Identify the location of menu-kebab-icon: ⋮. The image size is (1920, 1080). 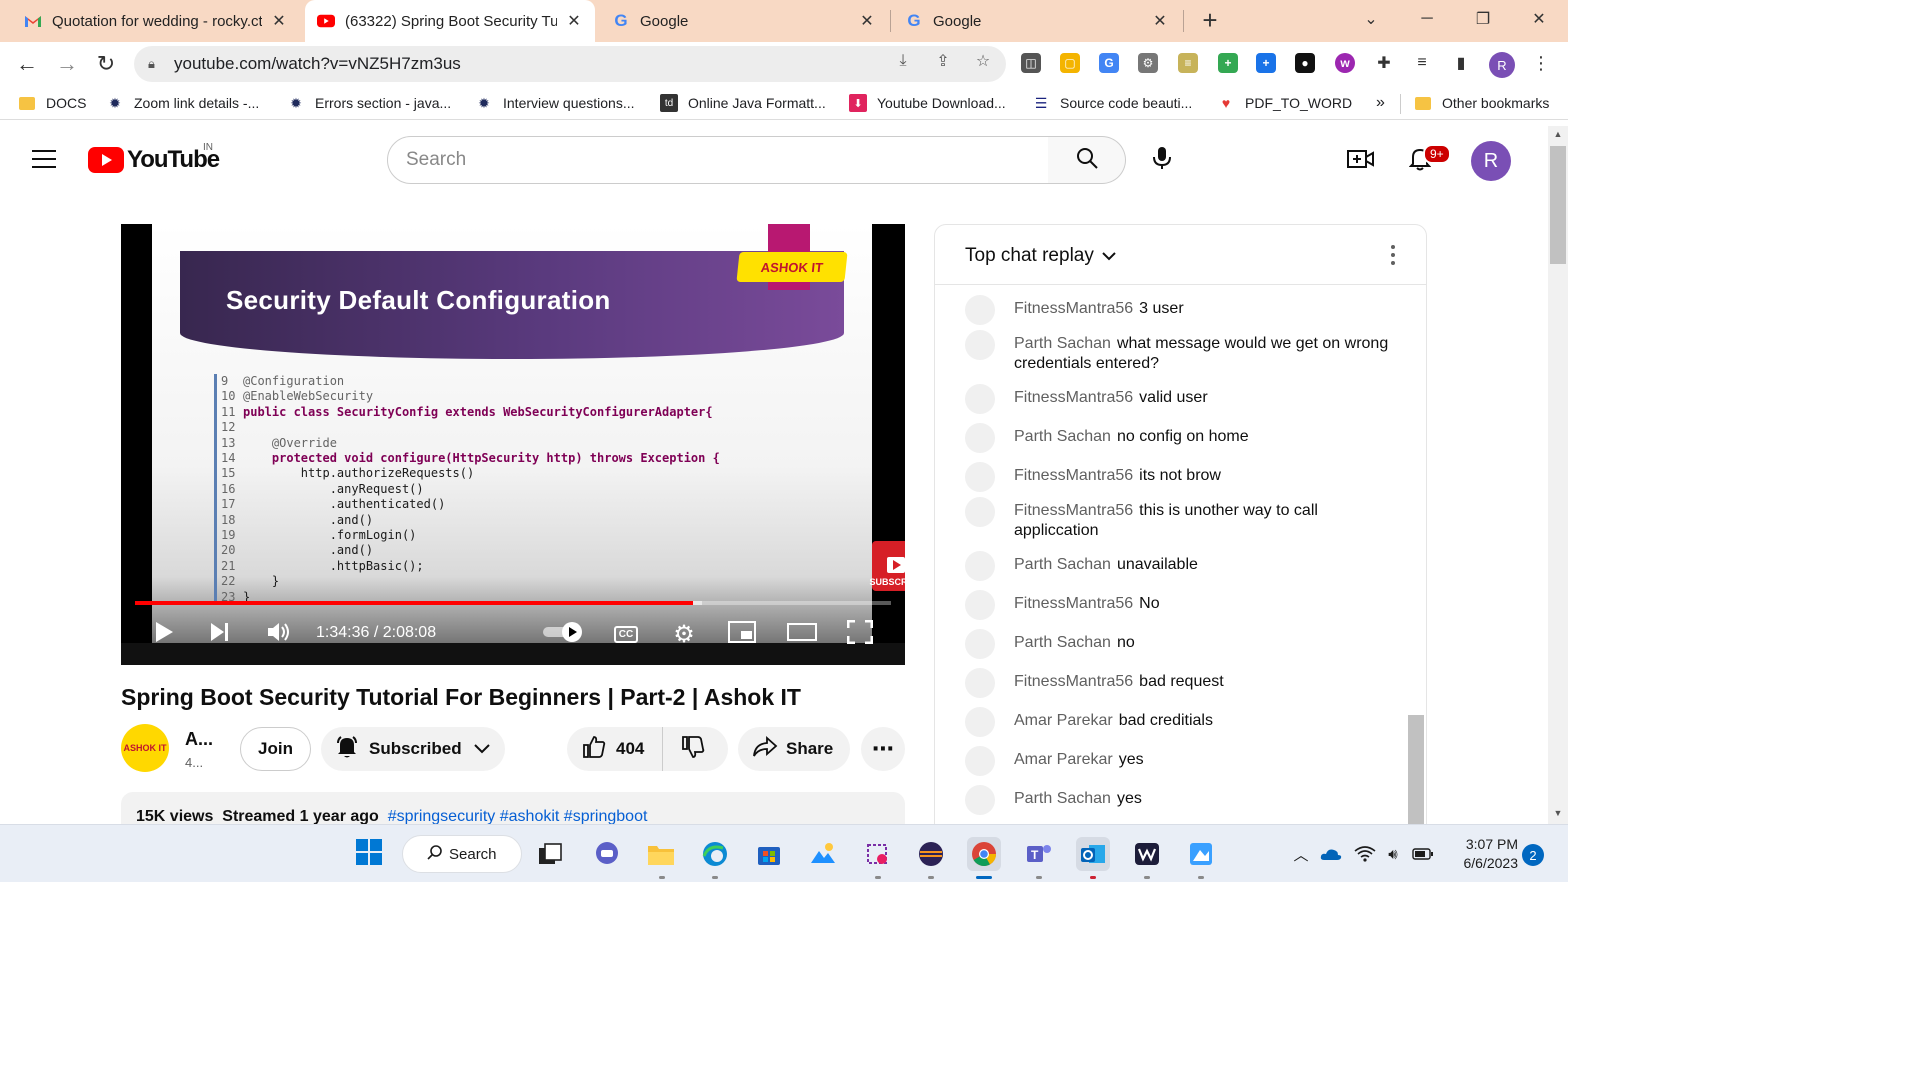
(1541, 63).